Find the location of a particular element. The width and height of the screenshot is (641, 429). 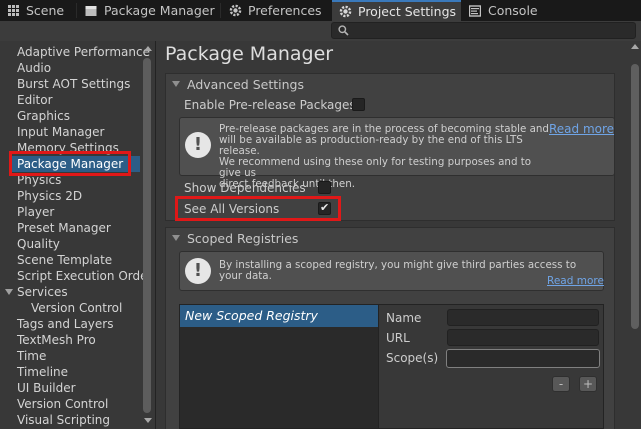

tab-label: Preferences is located at coordinates (285, 10).